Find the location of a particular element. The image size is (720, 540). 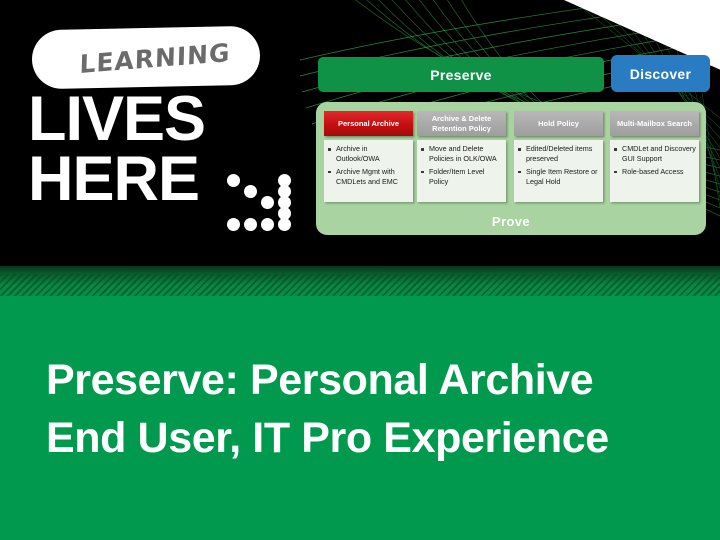

column-header: Multi-Mailbox Search is located at coordinates (654, 123).